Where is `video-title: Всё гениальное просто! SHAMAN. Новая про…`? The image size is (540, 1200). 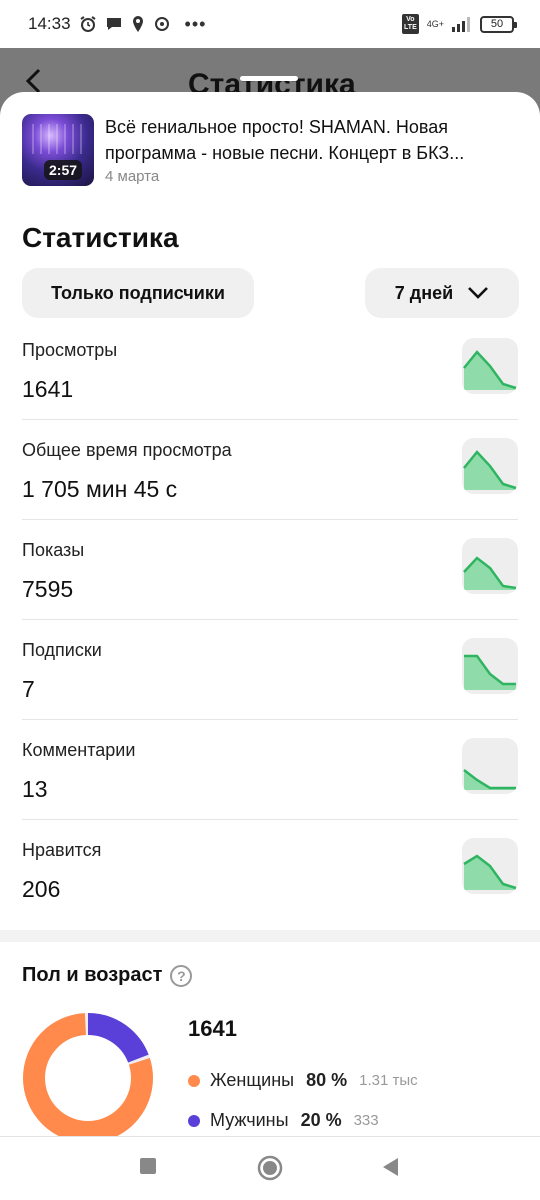 video-title: Всё гениальное просто! SHAMAN. Новая про… is located at coordinates (285, 140).